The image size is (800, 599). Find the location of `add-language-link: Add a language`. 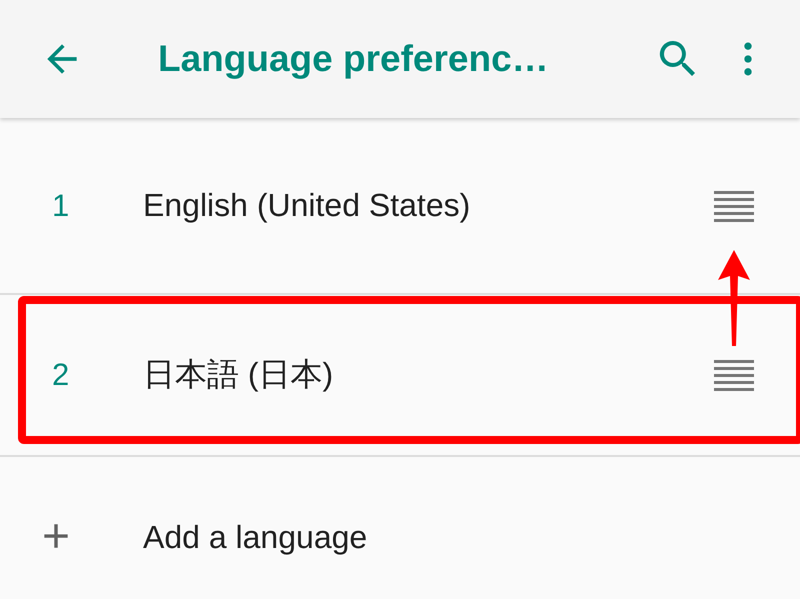

add-language-link: Add a language is located at coordinates (255, 537).